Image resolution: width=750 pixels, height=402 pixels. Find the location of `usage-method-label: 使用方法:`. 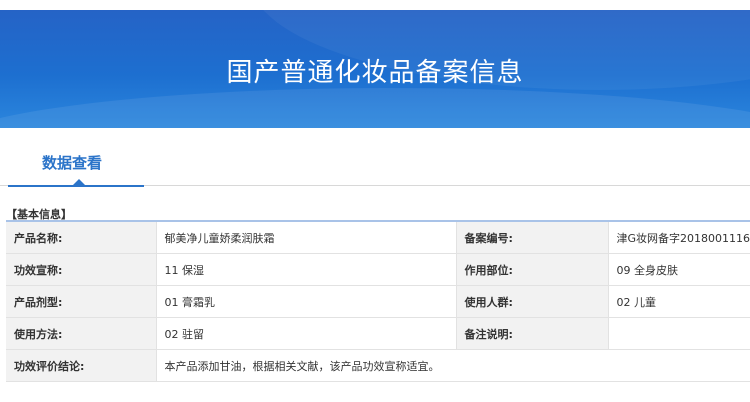

usage-method-label: 使用方法: is located at coordinates (81, 333).